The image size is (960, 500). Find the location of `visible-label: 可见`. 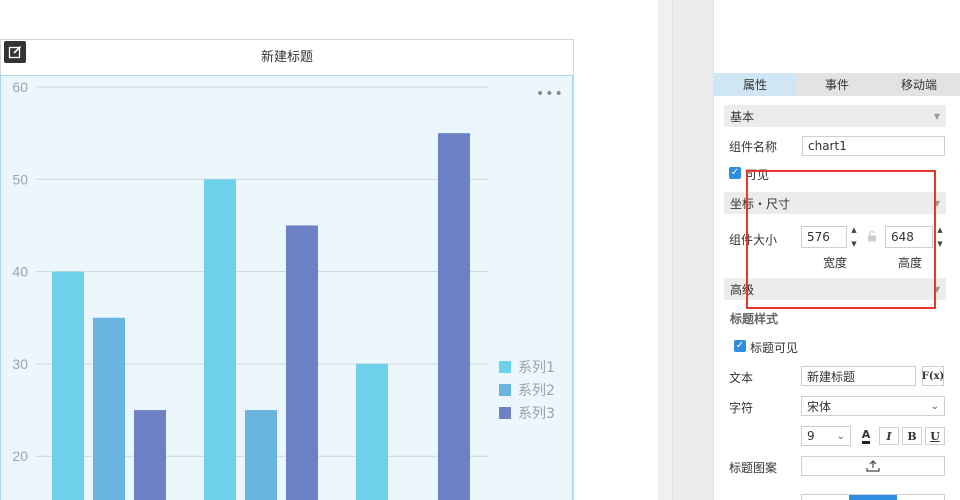

visible-label: 可见 is located at coordinates (757, 175).